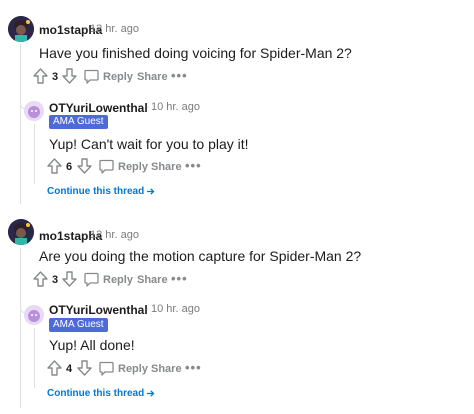  Describe the element at coordinates (149, 144) in the screenshot. I see `comment-text: Yup! Can't wait for you to play it!` at that location.